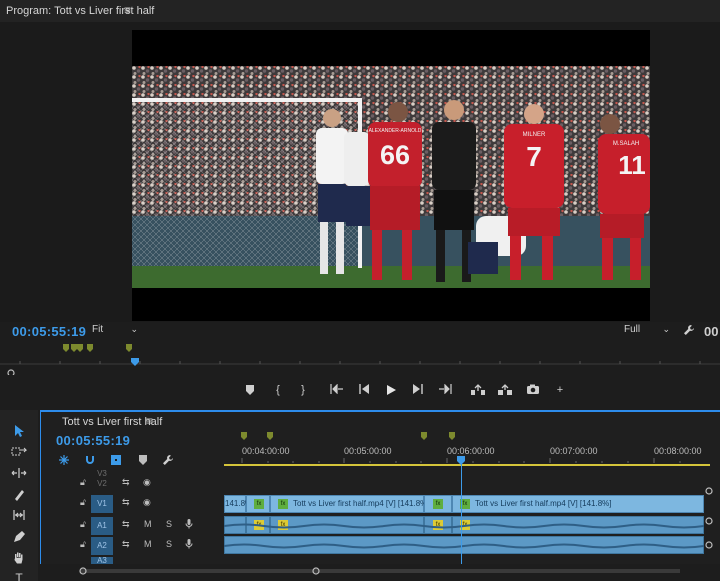 The width and height of the screenshot is (720, 581). I want to click on selection-tool-icon, so click(19, 433).